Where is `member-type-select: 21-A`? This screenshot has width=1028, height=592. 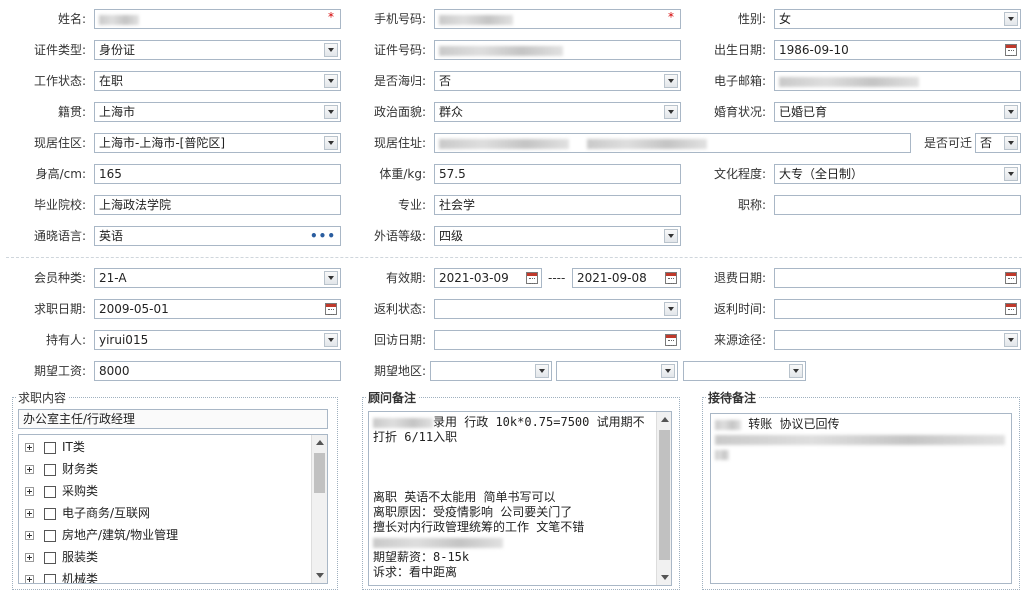 member-type-select: 21-A is located at coordinates (217, 278).